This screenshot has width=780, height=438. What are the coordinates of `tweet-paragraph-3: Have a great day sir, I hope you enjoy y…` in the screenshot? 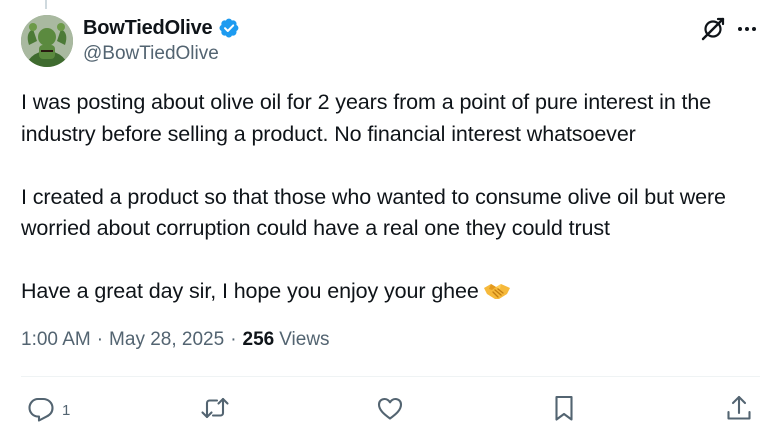 It's located at (391, 294).